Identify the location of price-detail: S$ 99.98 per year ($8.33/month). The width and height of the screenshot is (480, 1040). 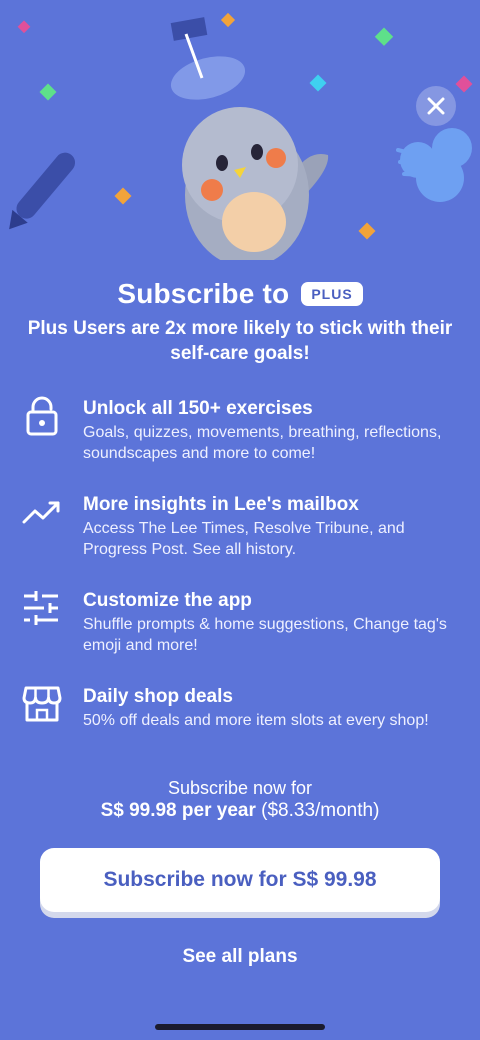
(240, 811).